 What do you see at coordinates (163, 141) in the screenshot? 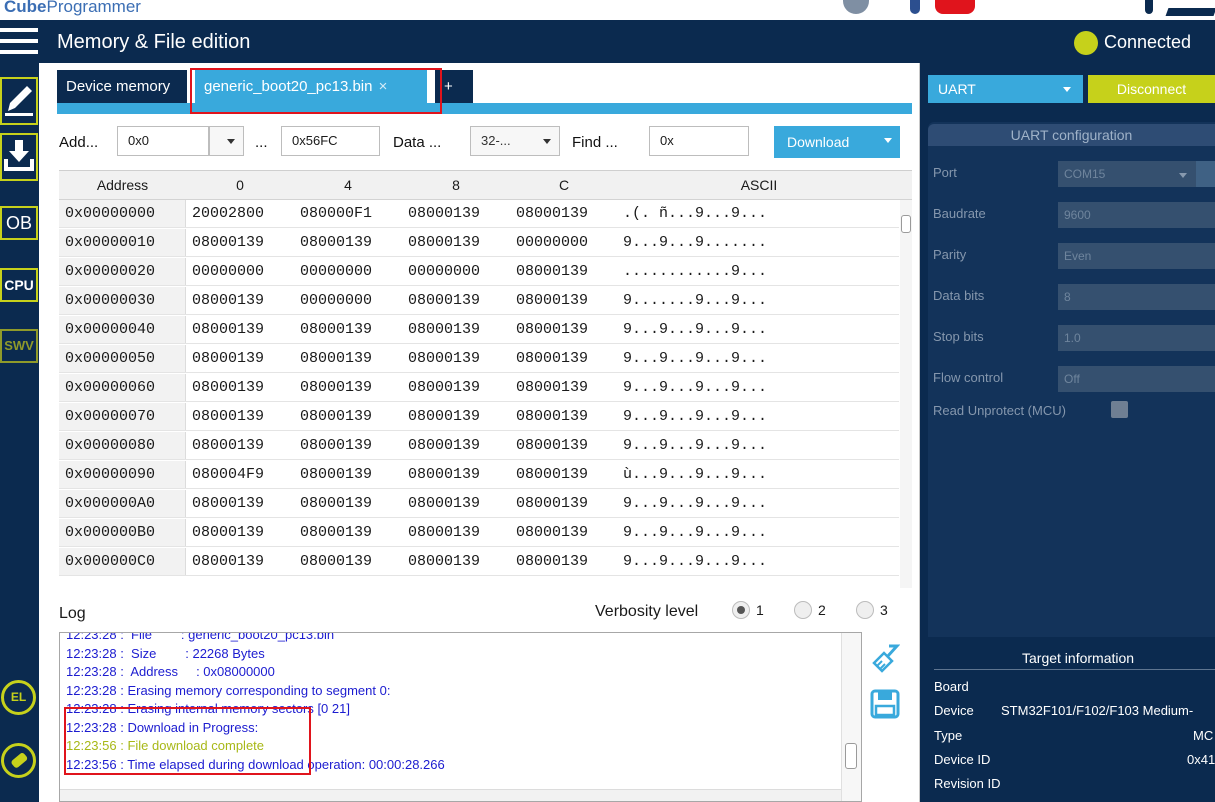
I see `address-input: 0x0` at bounding box center [163, 141].